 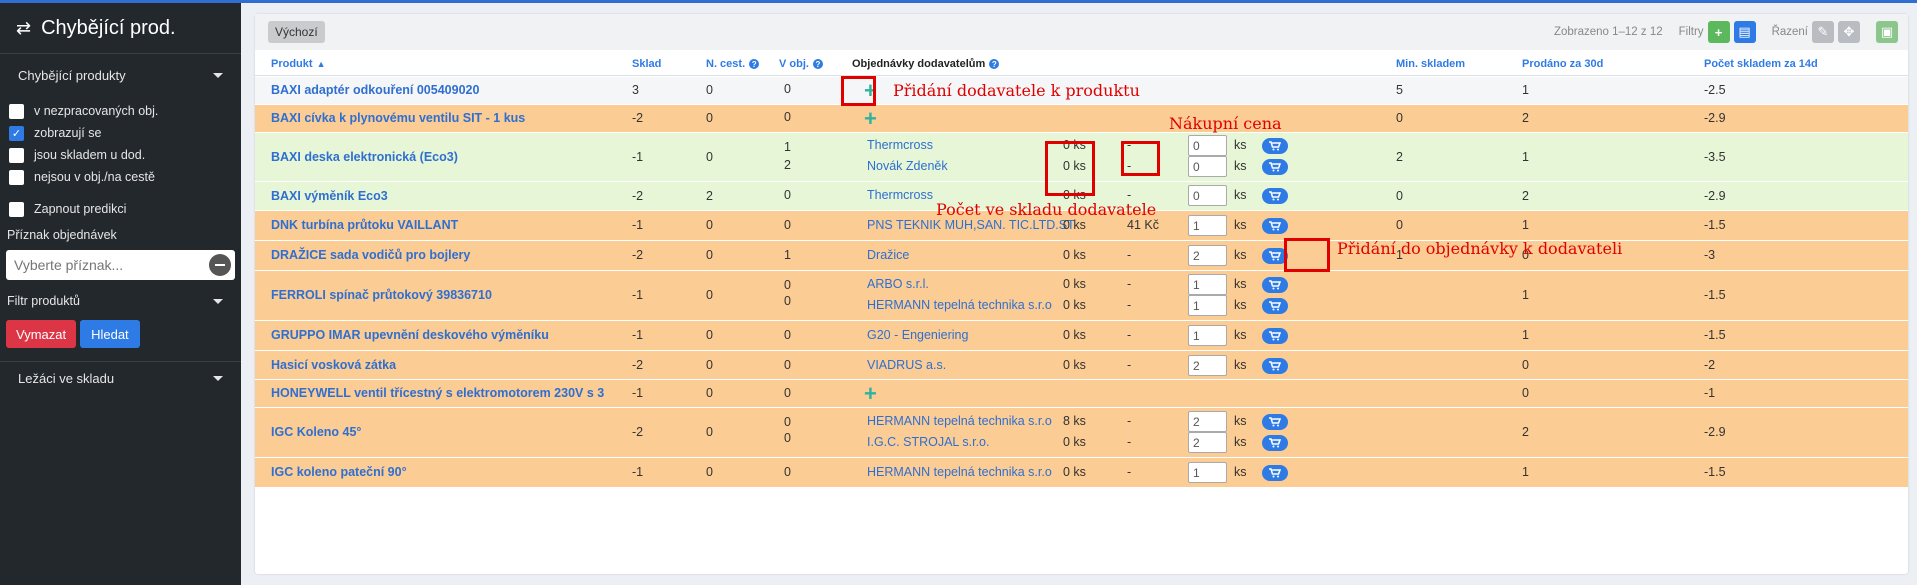 I want to click on preset-default-tag: Výchozí, so click(x=296, y=32).